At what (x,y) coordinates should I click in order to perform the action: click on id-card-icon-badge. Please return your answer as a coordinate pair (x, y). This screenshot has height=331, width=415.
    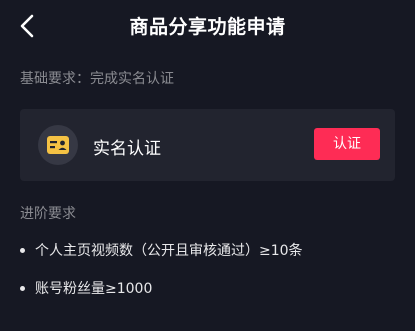
    Looking at the image, I should click on (58, 145).